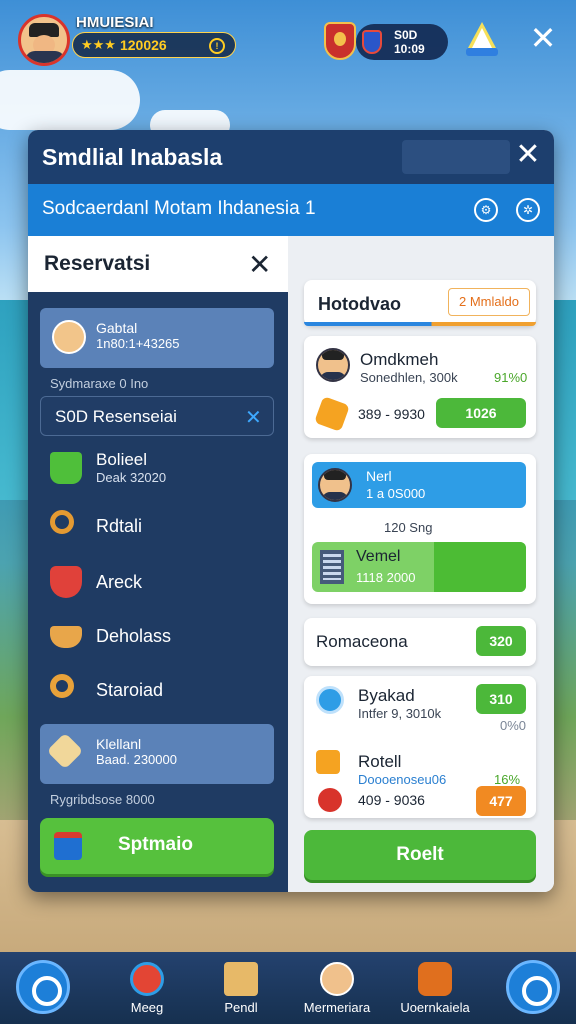 The image size is (576, 1024). I want to click on book-button: Roelt, so click(420, 855).